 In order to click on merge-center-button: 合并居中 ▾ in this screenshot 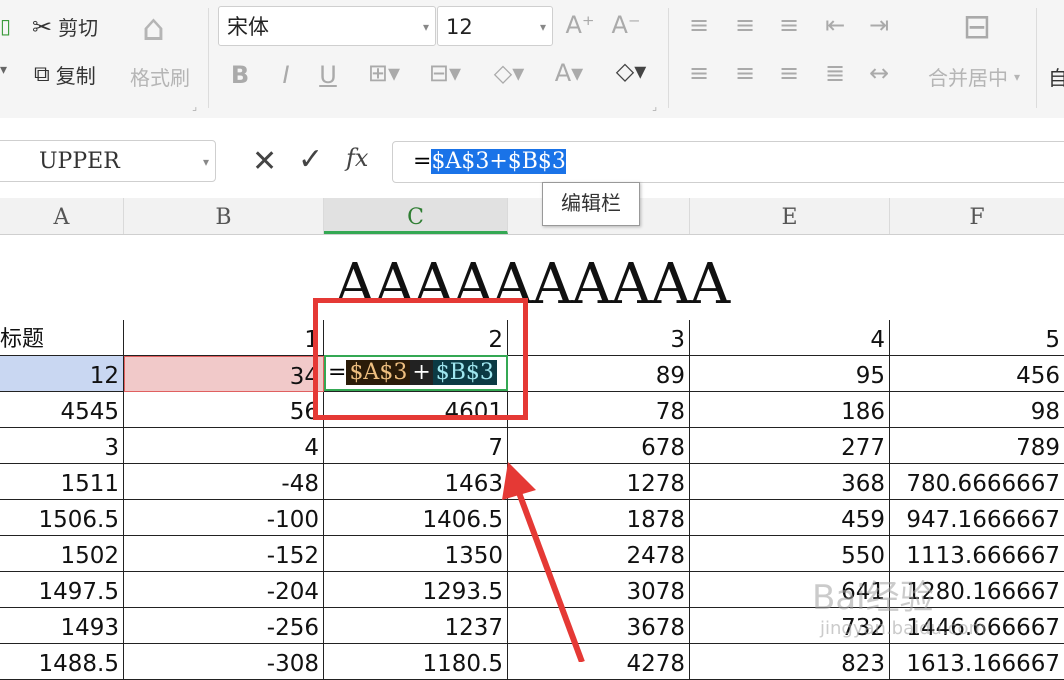, I will do `click(974, 76)`.